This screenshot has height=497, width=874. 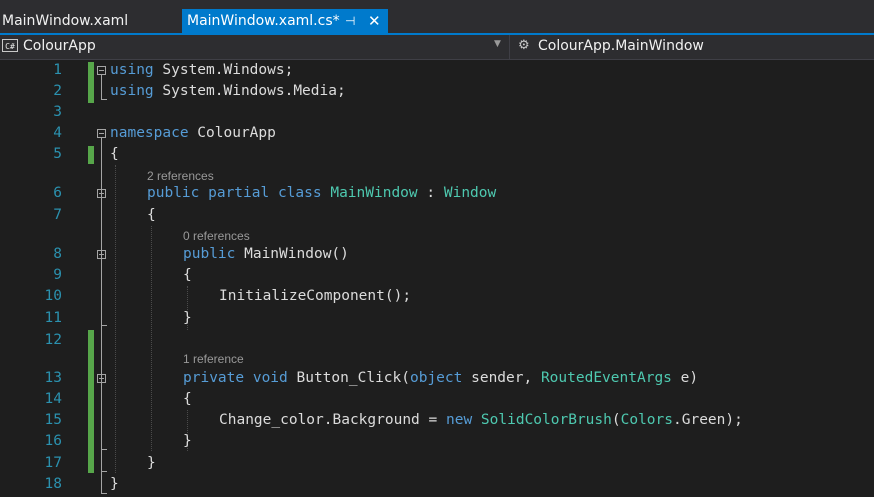 I want to click on line-number: 2, so click(x=57, y=91).